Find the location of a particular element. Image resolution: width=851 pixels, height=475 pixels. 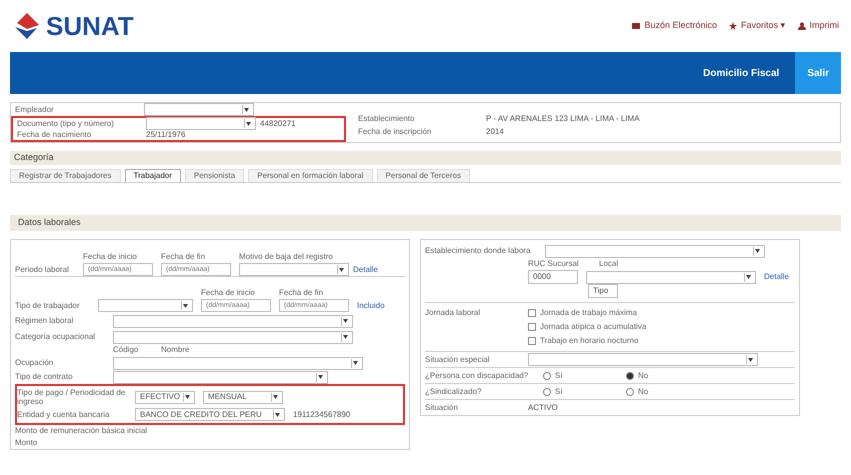

field-label: Categoría ocupacional is located at coordinates (55, 337).